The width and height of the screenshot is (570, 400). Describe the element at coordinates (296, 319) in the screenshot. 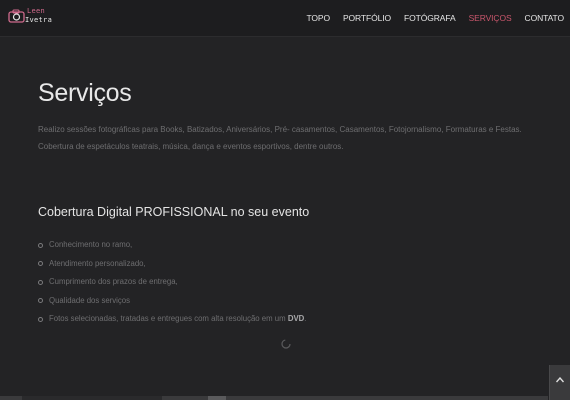

I see `dvd-highlight: DVD` at that location.